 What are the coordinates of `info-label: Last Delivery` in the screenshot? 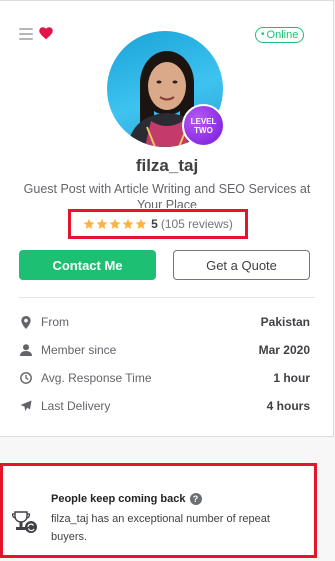 It's located at (76, 406).